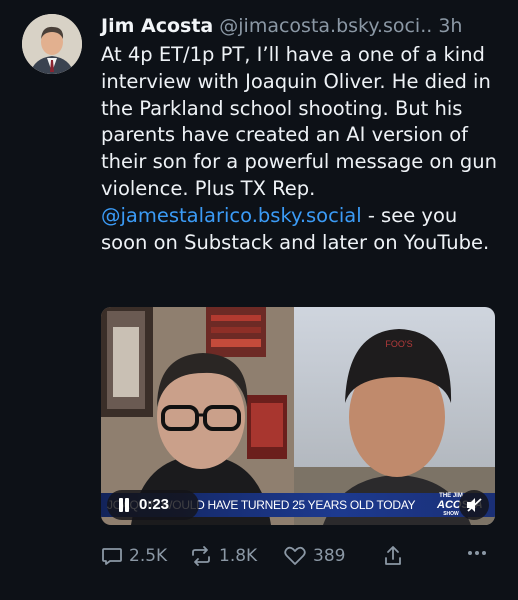 The width and height of the screenshot is (518, 600). Describe the element at coordinates (398, 344) in the screenshot. I see `hat-text: FOO'S` at that location.